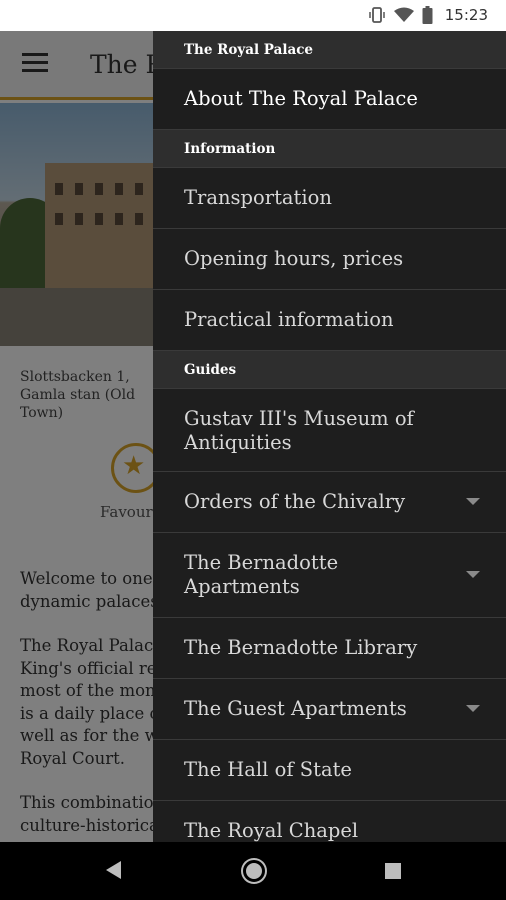 This screenshot has height=900, width=506. Describe the element at coordinates (268, 769) in the screenshot. I see `drawer-item-label: The Hall of State` at that location.